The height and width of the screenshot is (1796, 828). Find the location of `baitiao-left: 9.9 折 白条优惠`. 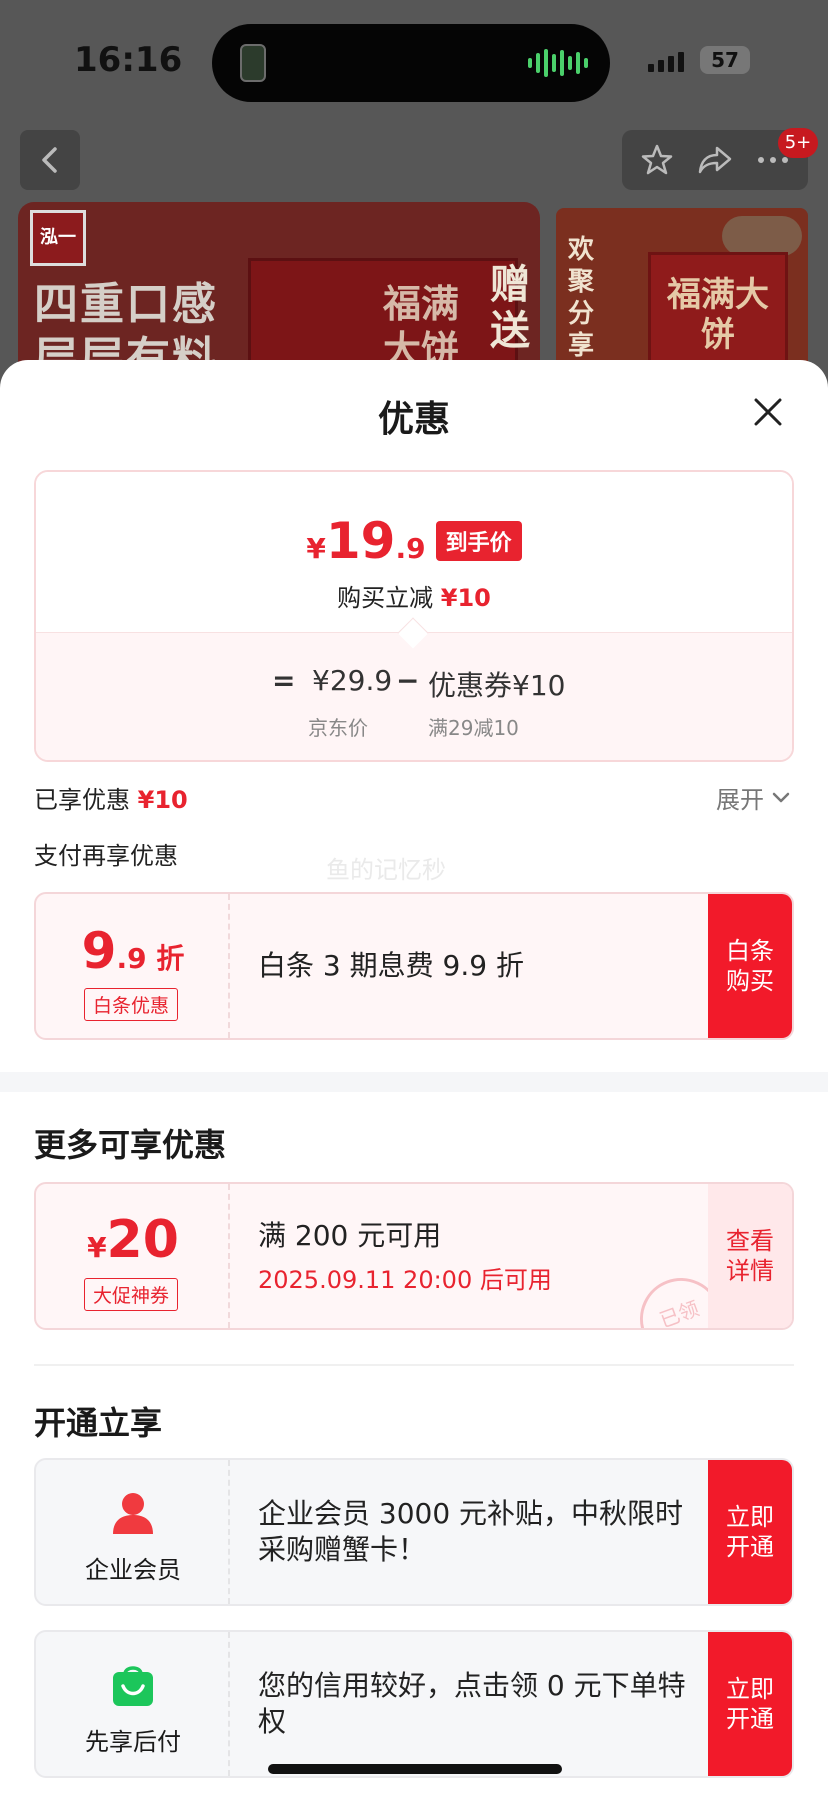

baitiao-left: 9.9 折 白条优惠 is located at coordinates (133, 966).